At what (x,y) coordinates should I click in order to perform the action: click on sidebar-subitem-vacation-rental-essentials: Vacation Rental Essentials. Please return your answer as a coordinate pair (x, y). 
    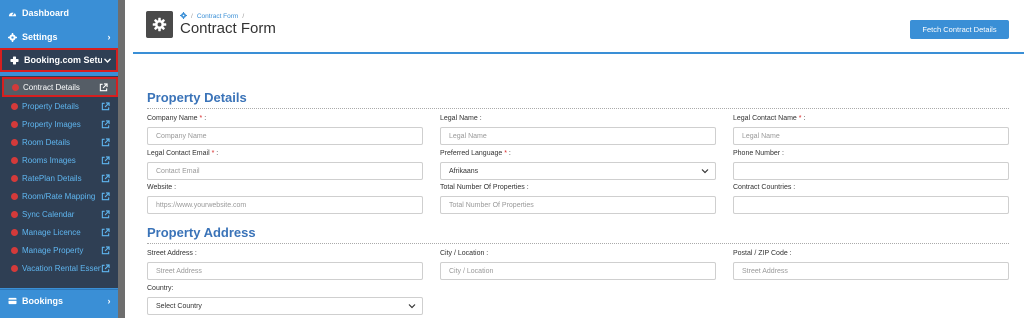
    Looking at the image, I should click on (59, 268).